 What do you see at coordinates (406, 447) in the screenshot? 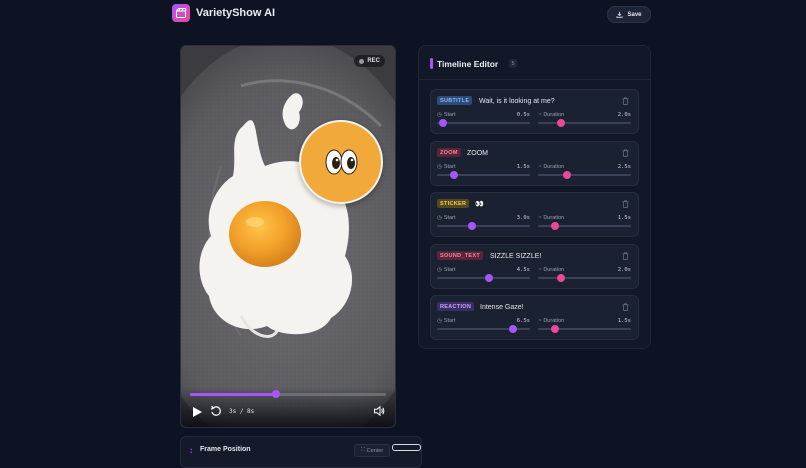
I see `frame-toggle` at bounding box center [406, 447].